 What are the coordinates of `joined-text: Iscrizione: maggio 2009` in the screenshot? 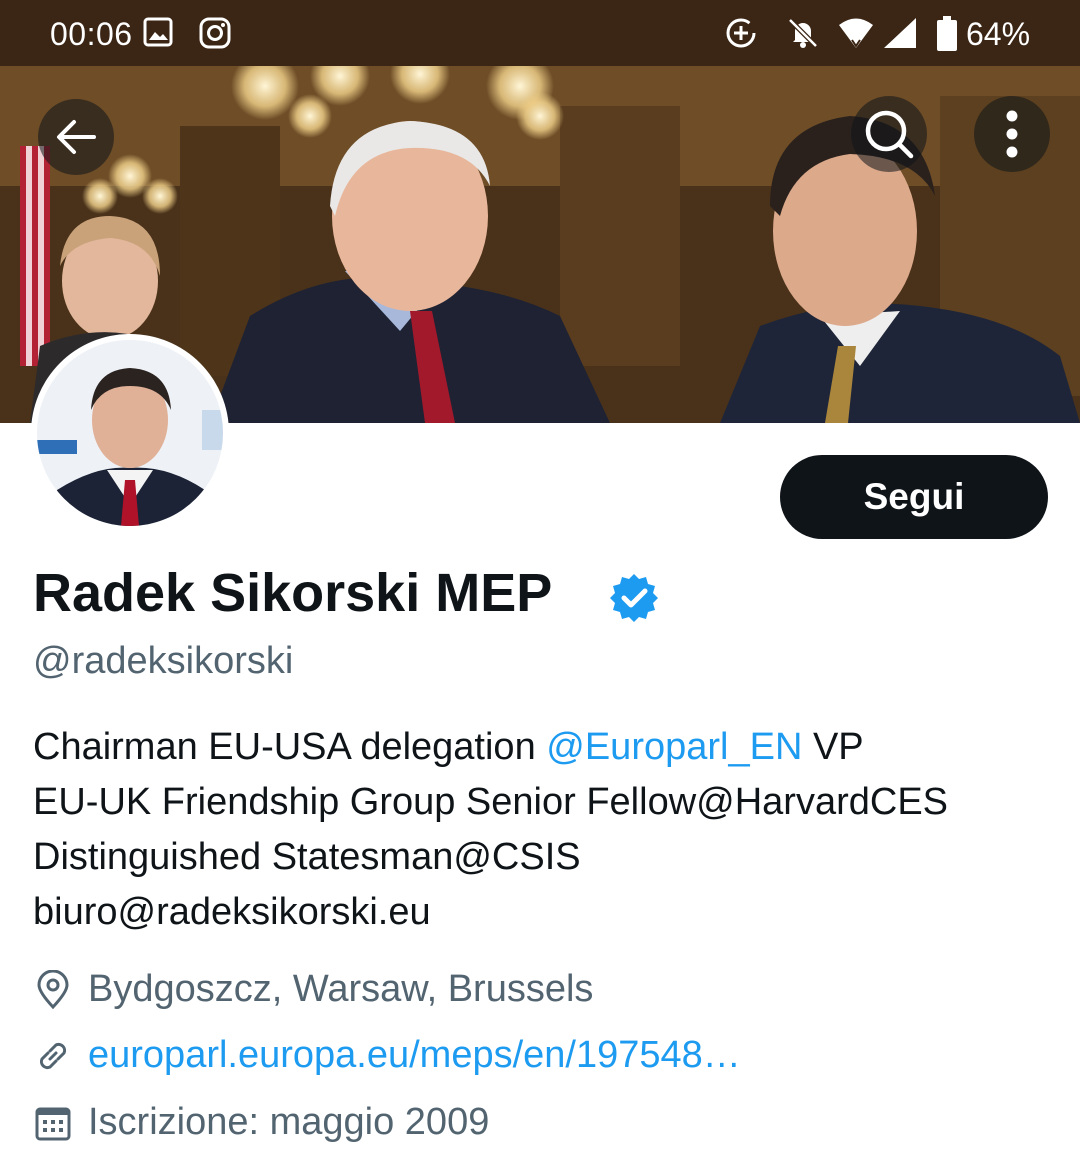 It's located at (289, 1122).